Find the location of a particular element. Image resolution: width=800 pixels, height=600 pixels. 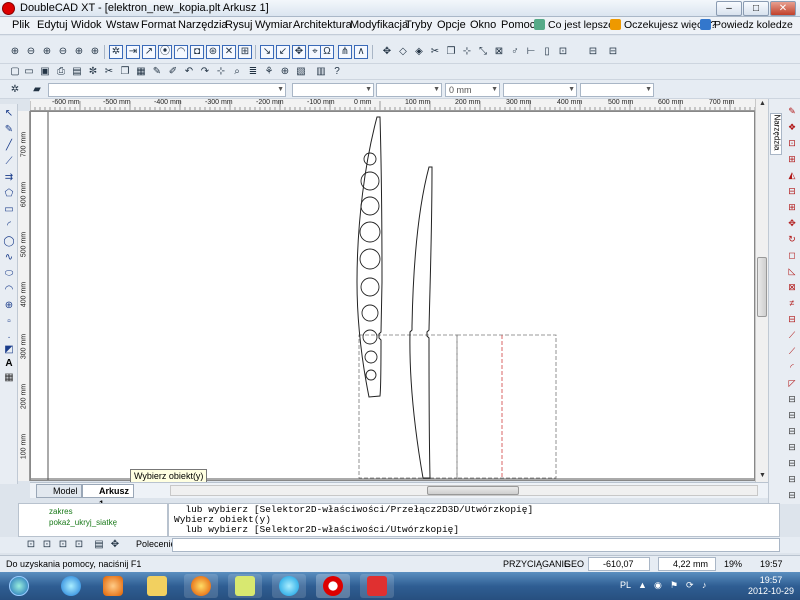

snap-icon: ✲ is located at coordinates (116, 52).